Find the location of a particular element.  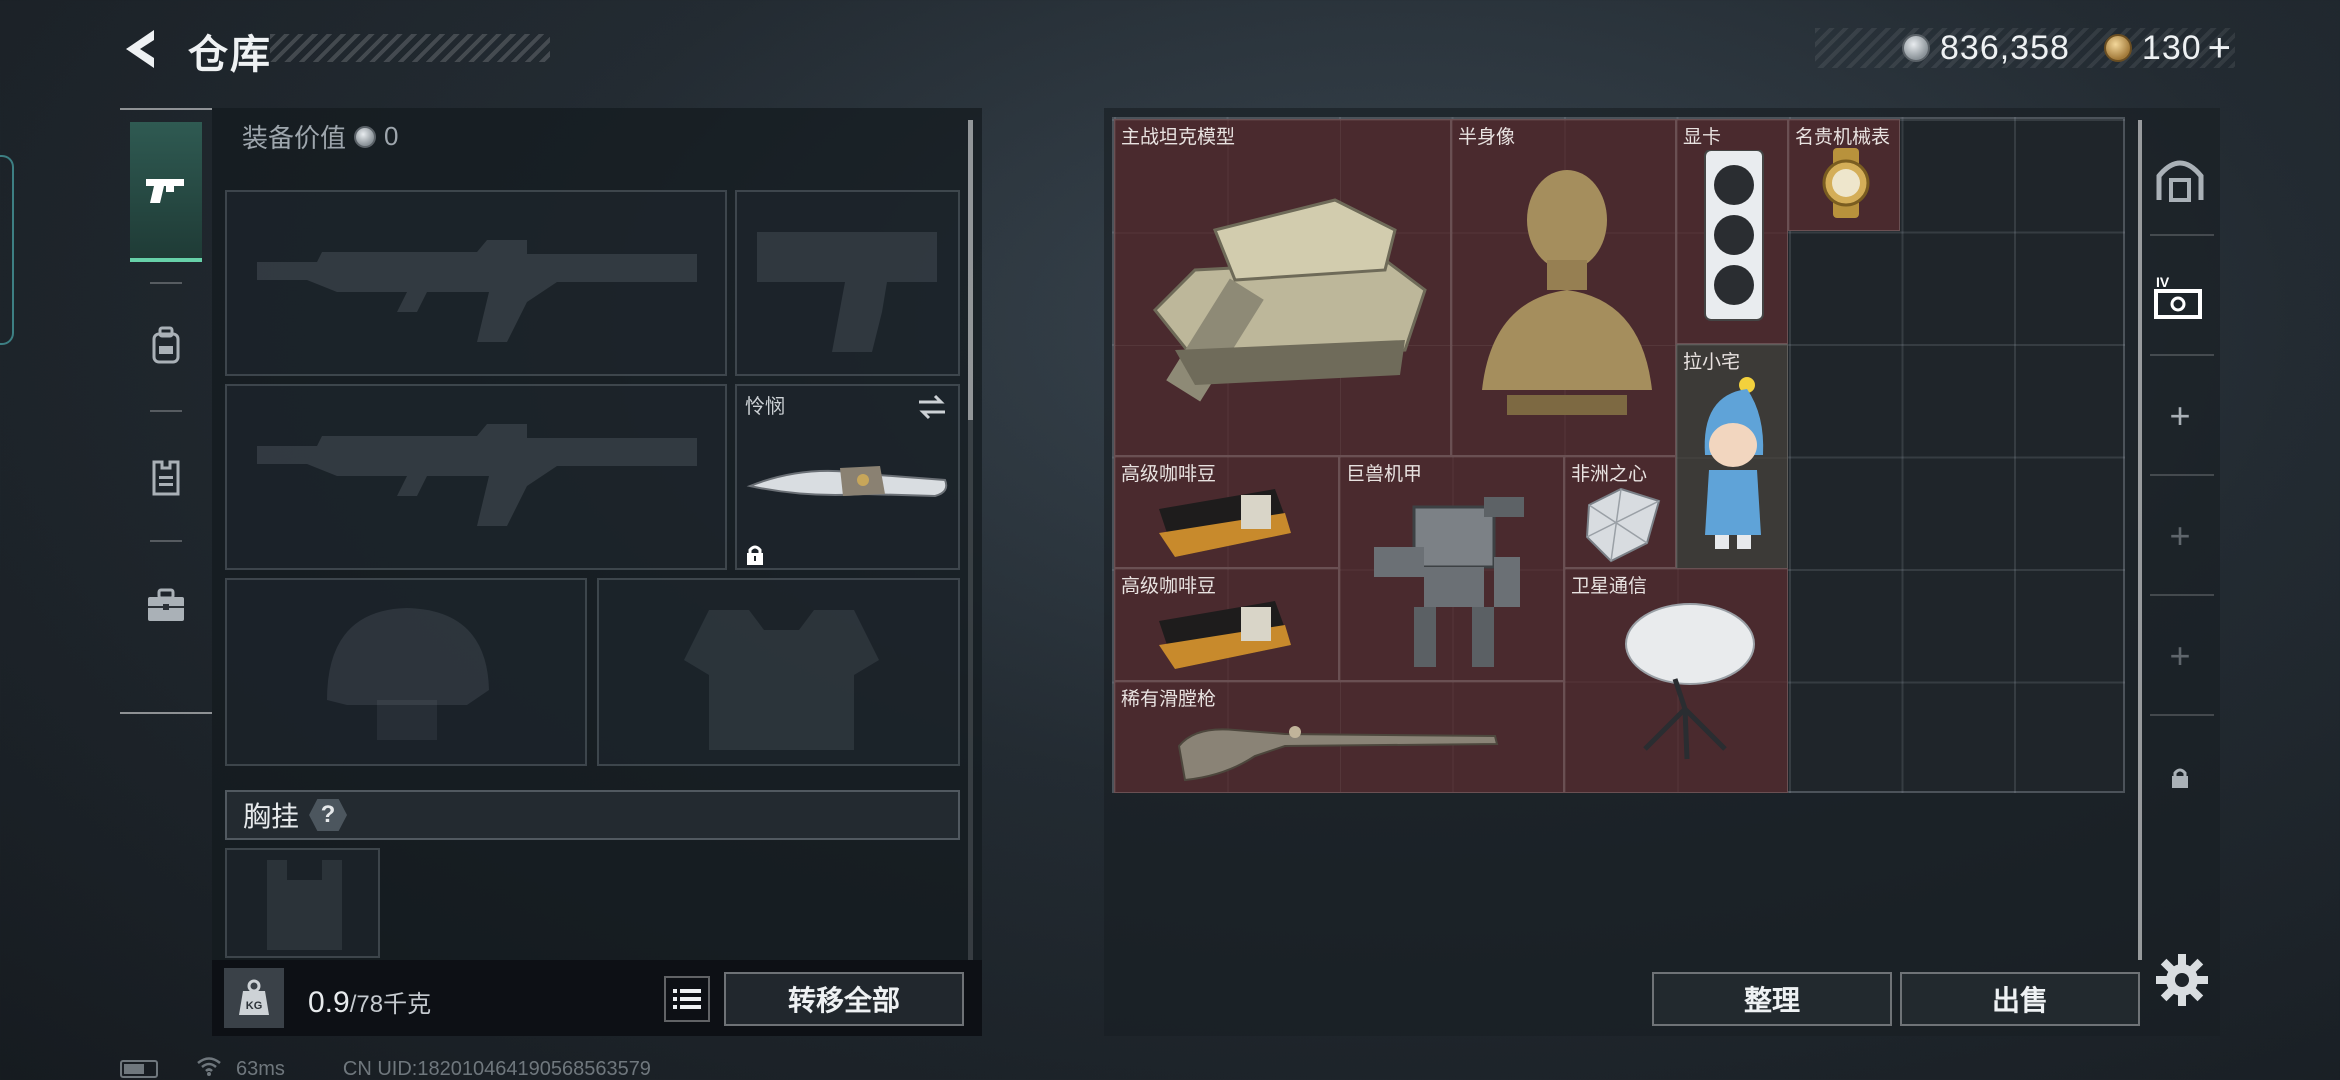

battery-icon is located at coordinates (139, 1069).